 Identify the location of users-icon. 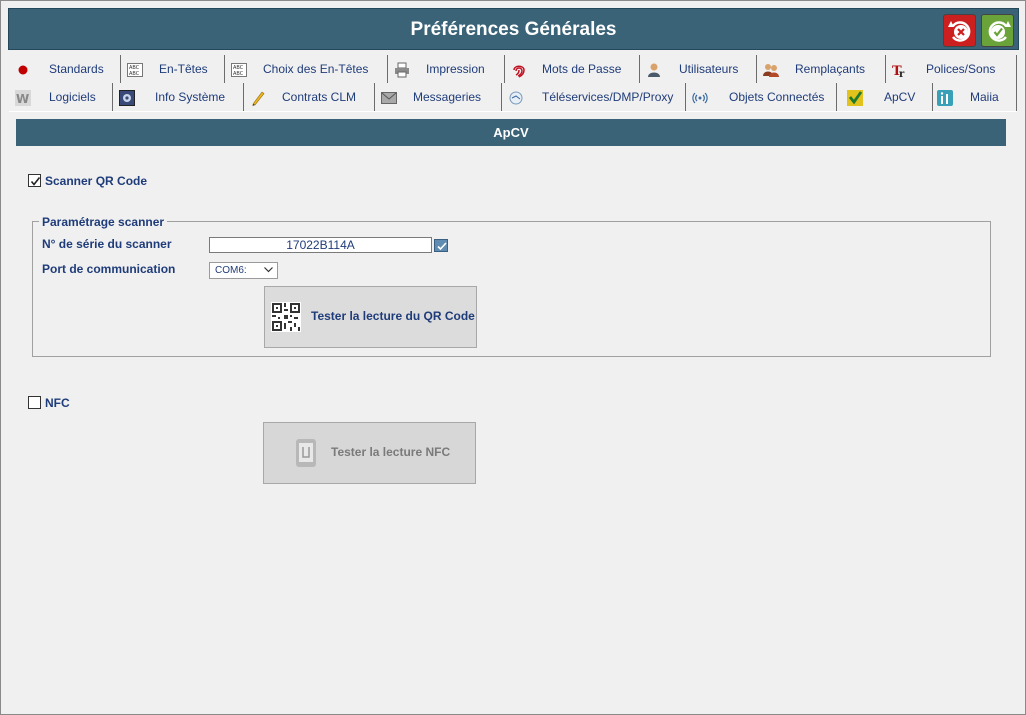
(771, 70).